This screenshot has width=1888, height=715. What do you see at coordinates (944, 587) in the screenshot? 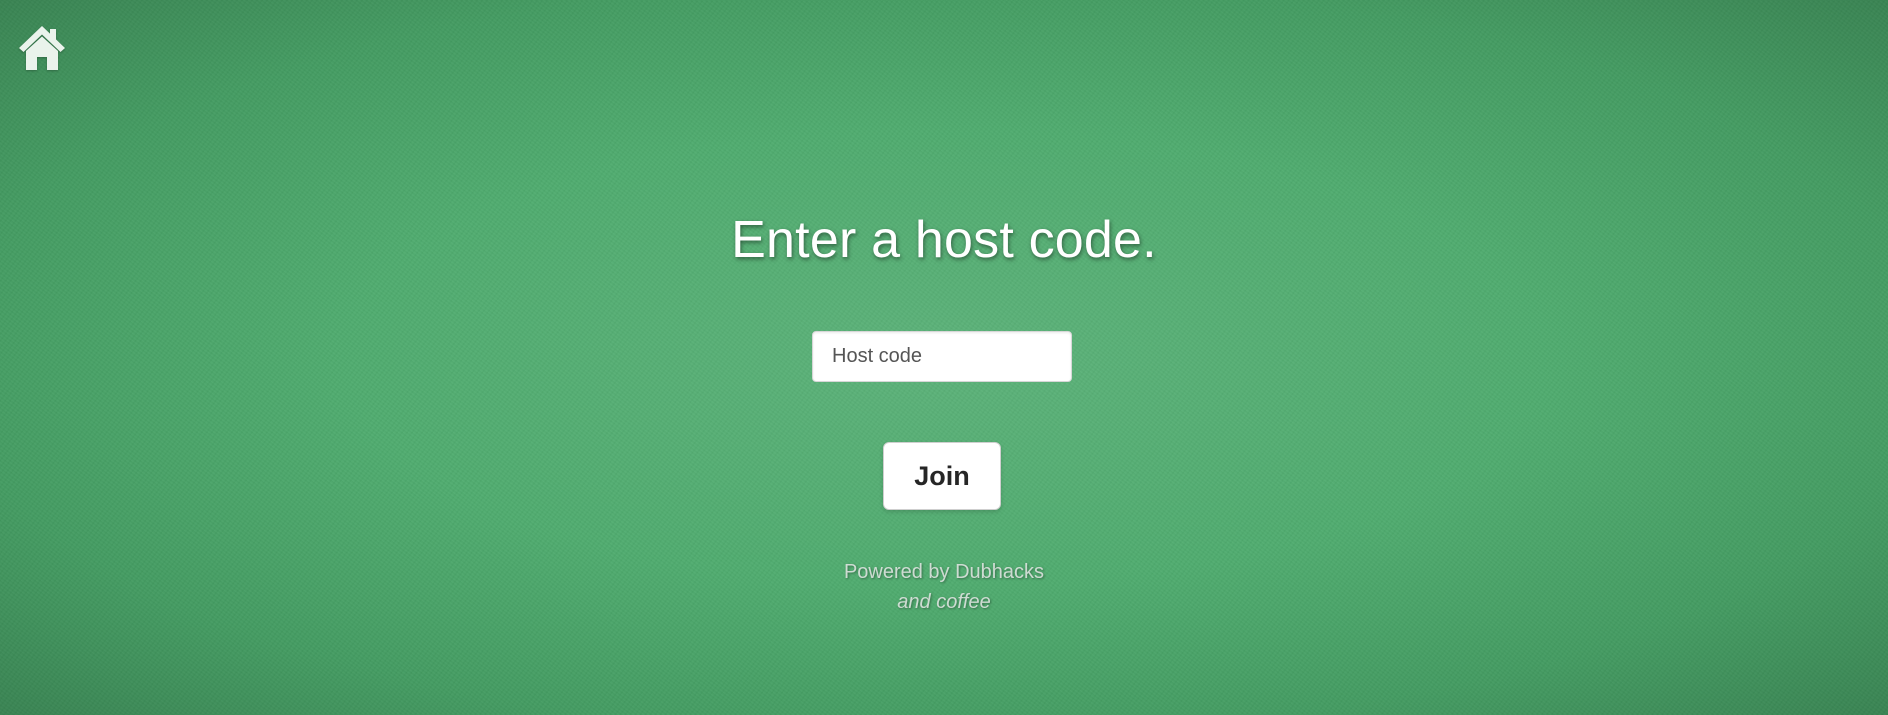
I see `footer: Powered by Dubhacks and coffee` at bounding box center [944, 587].